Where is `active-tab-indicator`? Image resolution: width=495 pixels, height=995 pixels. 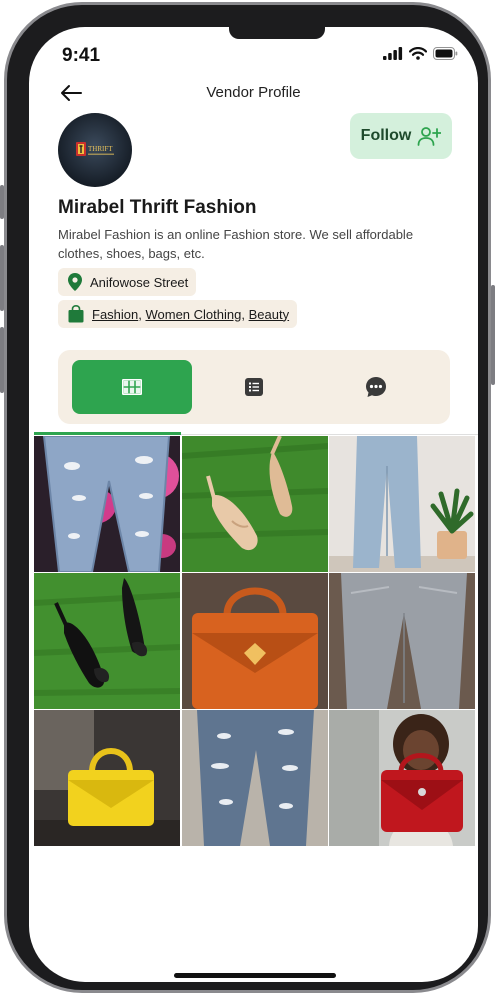 active-tab-indicator is located at coordinates (107, 433).